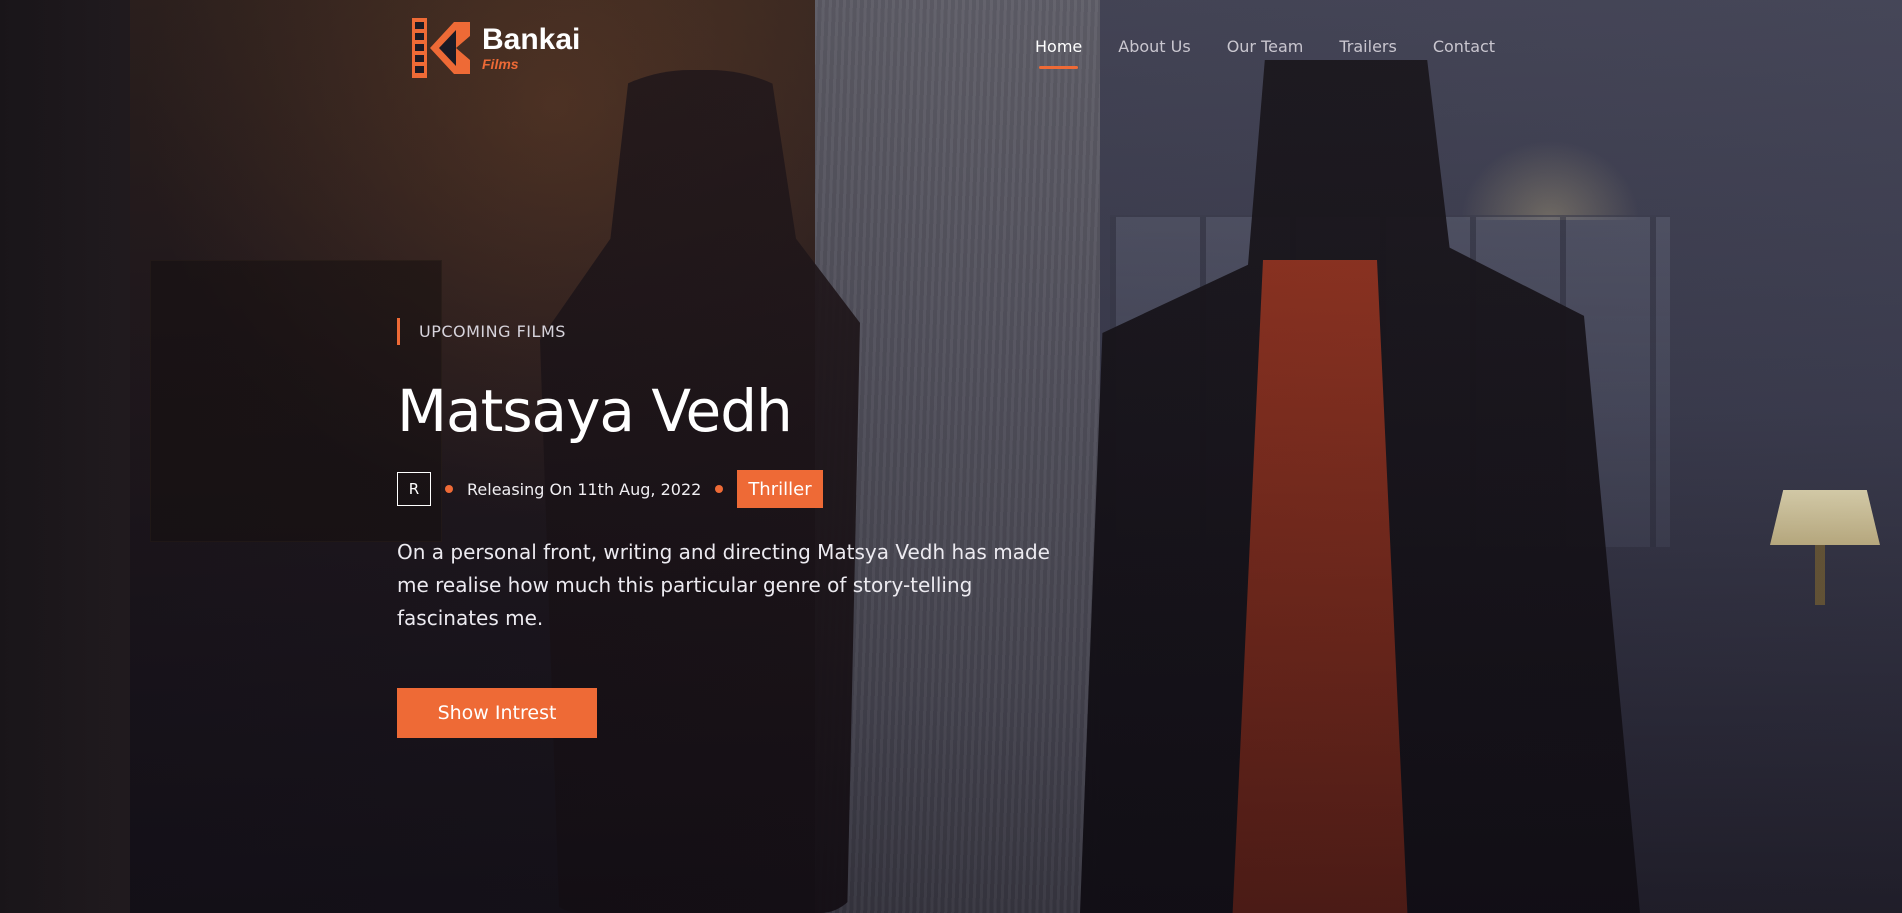  I want to click on section-eyebrow: UPCOMING FILMS, so click(727, 331).